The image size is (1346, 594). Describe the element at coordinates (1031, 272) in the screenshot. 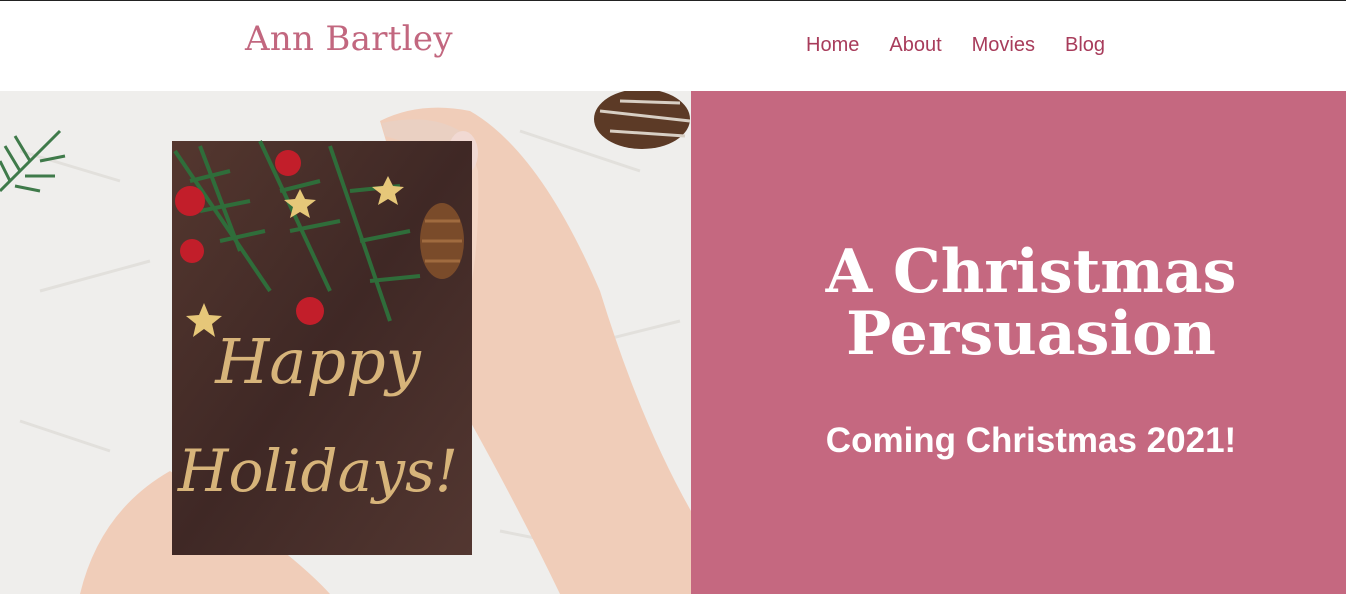

I see `hero-title-line1: A Christmas` at that location.